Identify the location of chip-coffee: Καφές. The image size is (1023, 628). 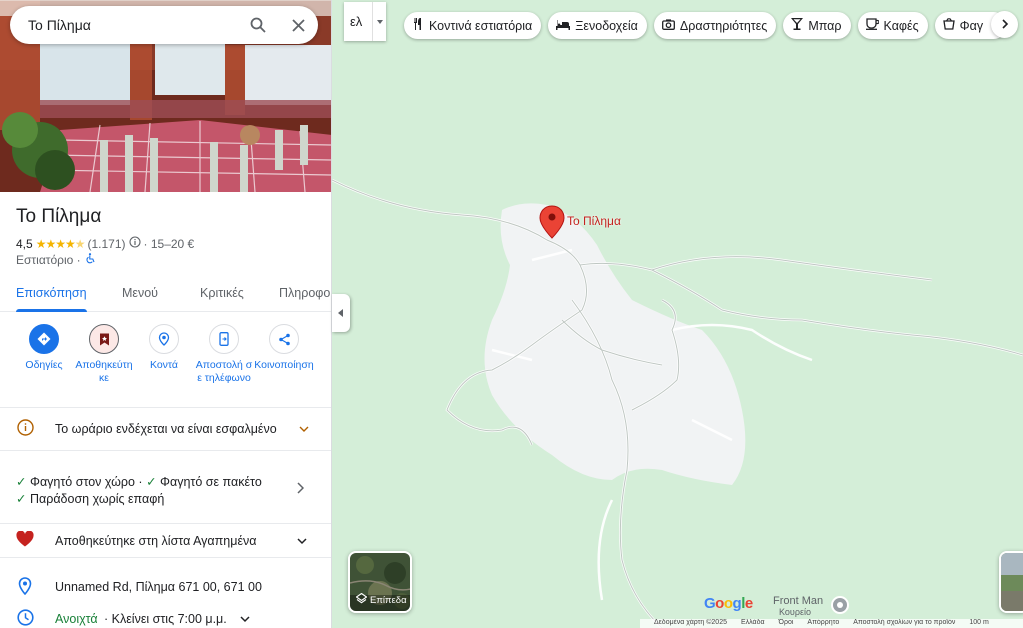
(892, 25).